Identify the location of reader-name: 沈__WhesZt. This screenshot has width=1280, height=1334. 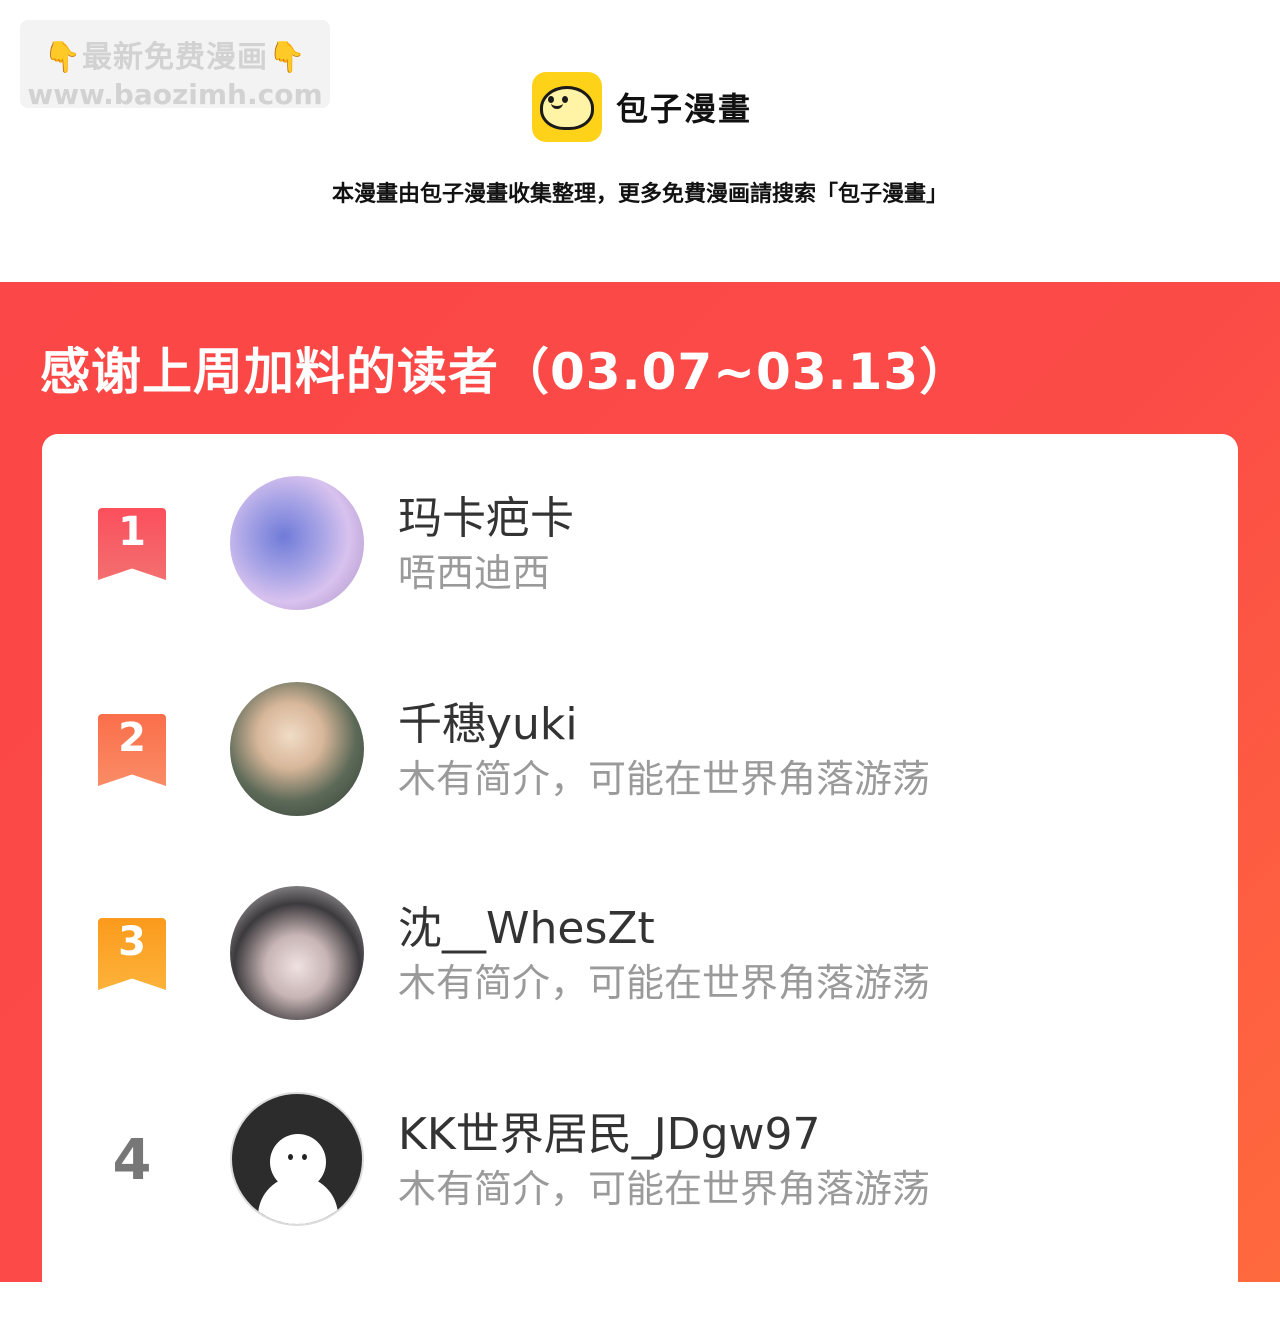
(526, 924).